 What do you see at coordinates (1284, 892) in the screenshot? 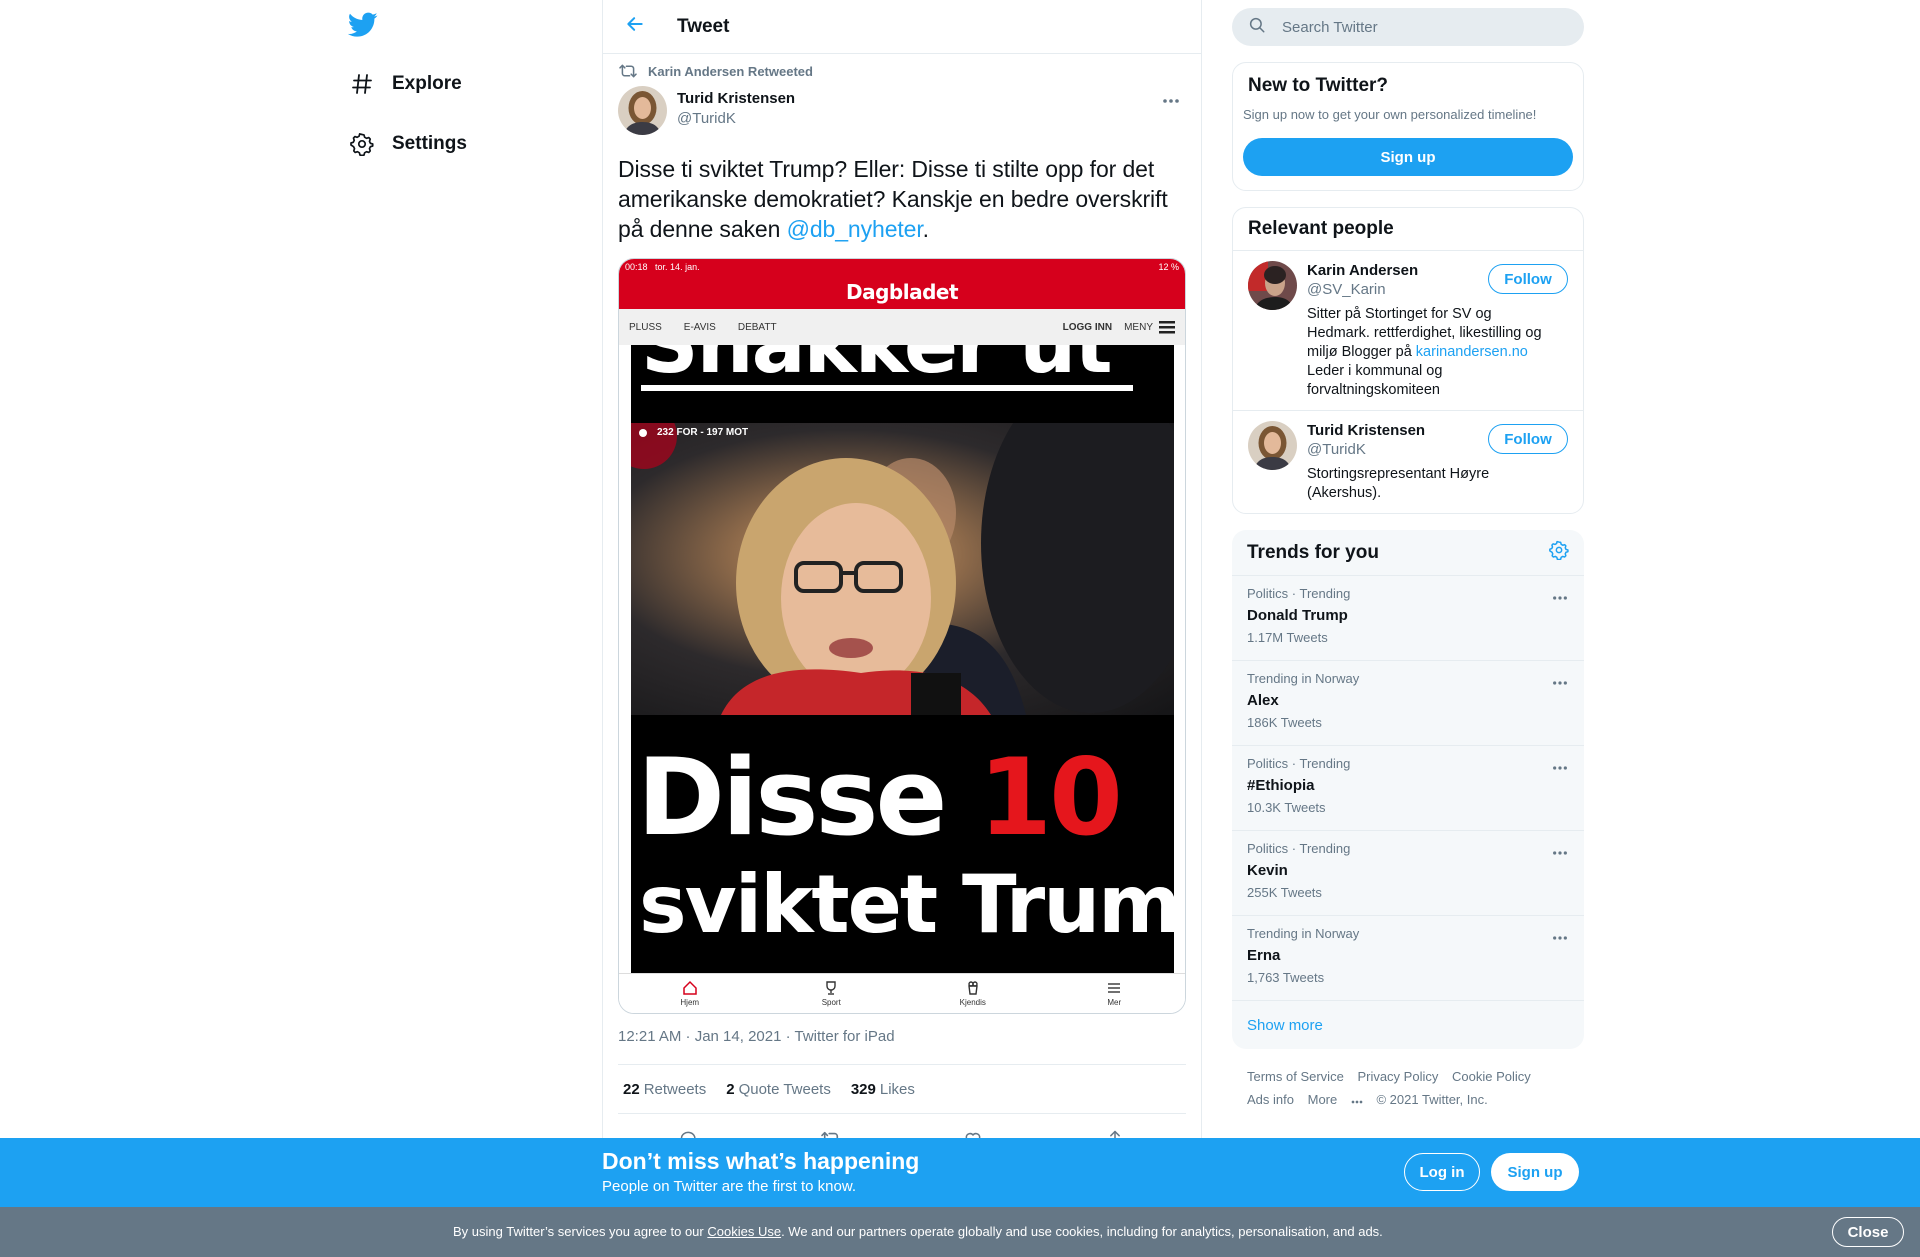
I see `trend-count: 255K Tweets` at bounding box center [1284, 892].